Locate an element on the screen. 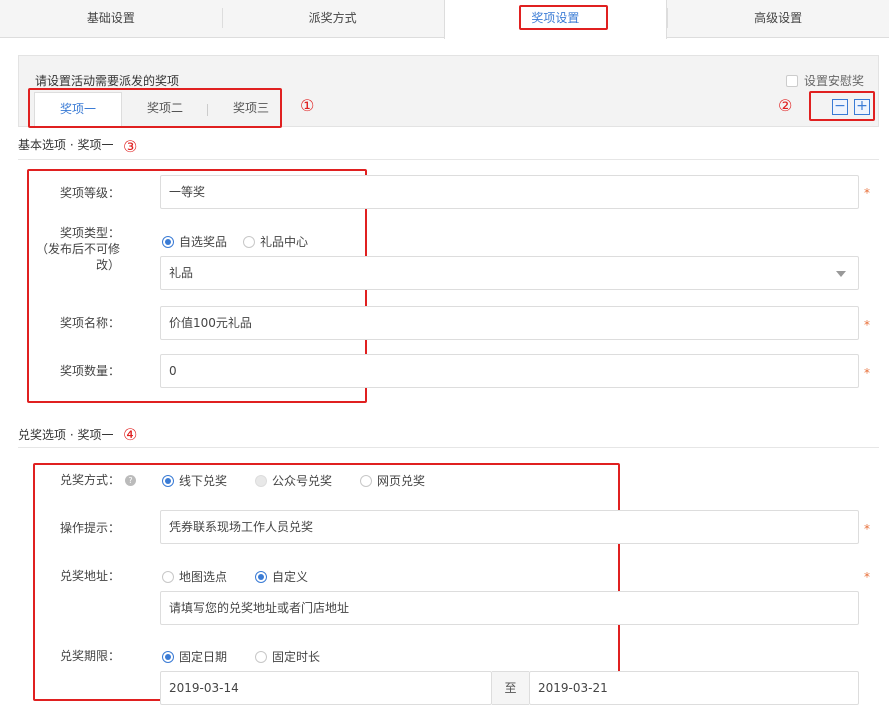  help-icon: ? is located at coordinates (130, 480).